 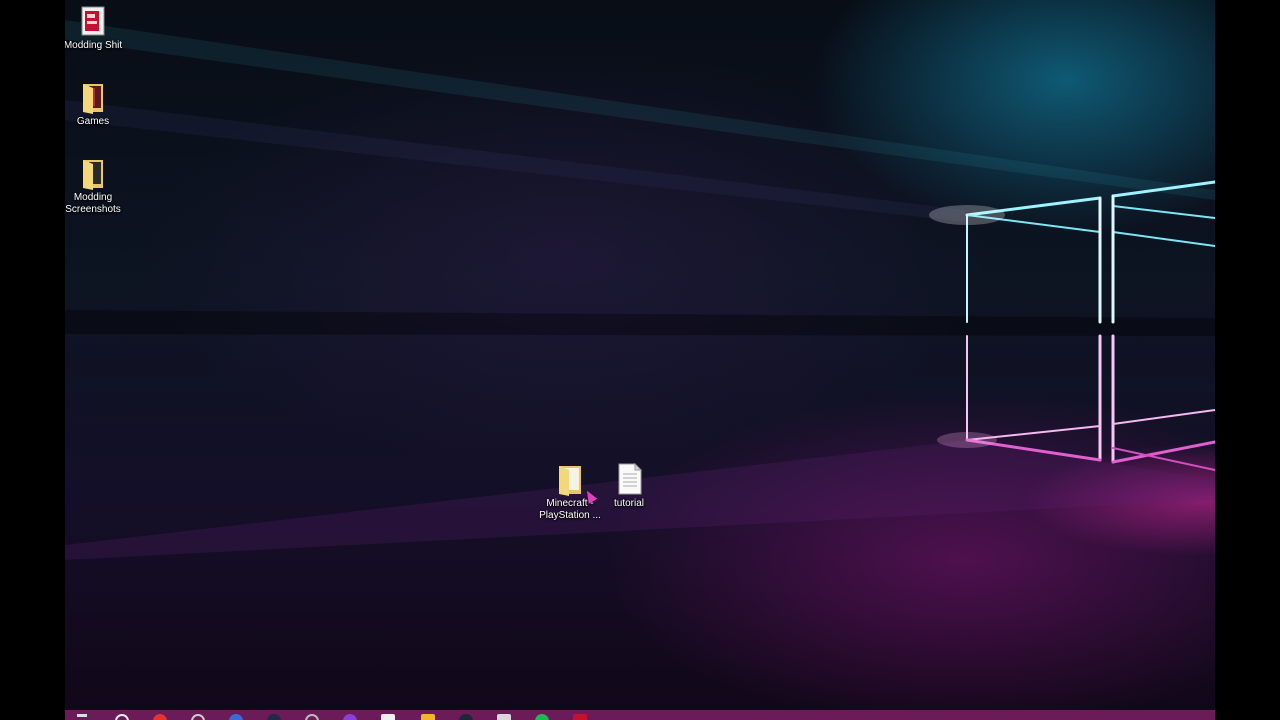 I want to click on winrar-archive-icon, so click(x=93, y=21).